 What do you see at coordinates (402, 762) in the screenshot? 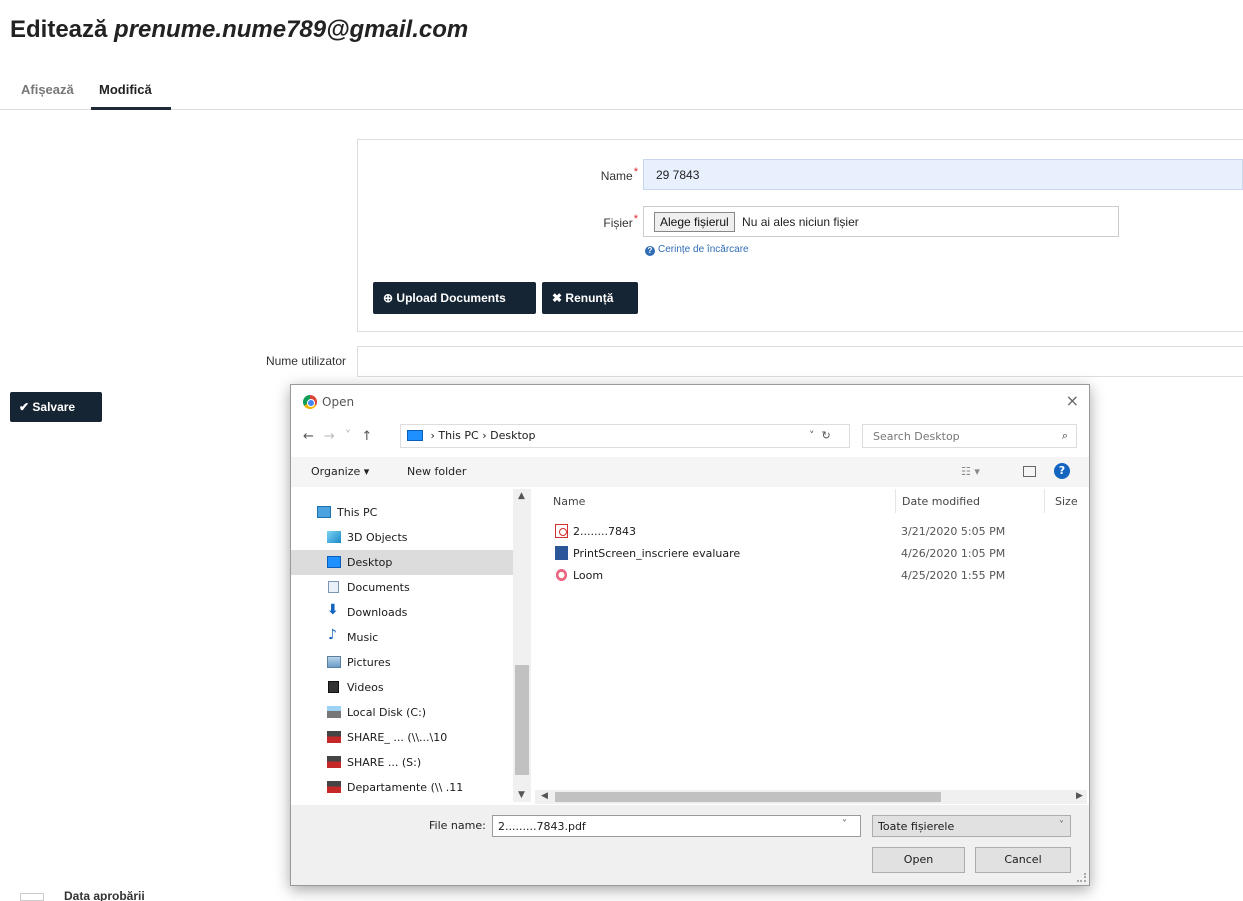
I see `tree-item-share-2: SHARE ... (S:)` at bounding box center [402, 762].